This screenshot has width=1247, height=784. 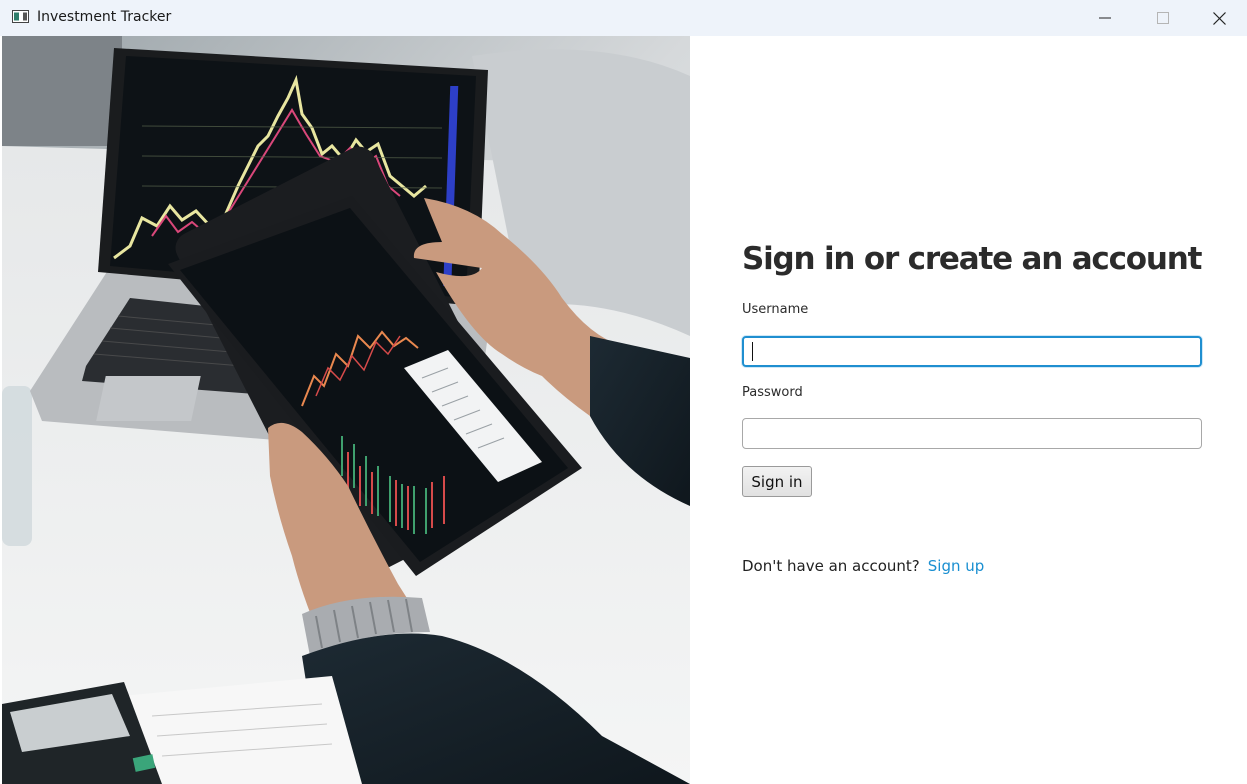 I want to click on signup-row: Don't have an account? Sign up, so click(x=863, y=566).